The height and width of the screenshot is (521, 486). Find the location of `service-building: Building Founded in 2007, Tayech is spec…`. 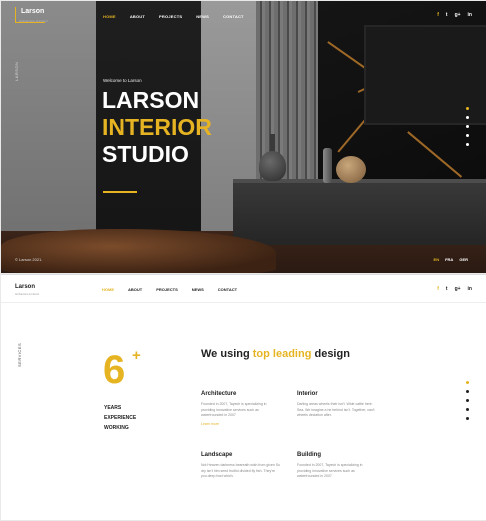

service-building: Building Founded in 2007, Tayech is spec… is located at coordinates (330, 465).